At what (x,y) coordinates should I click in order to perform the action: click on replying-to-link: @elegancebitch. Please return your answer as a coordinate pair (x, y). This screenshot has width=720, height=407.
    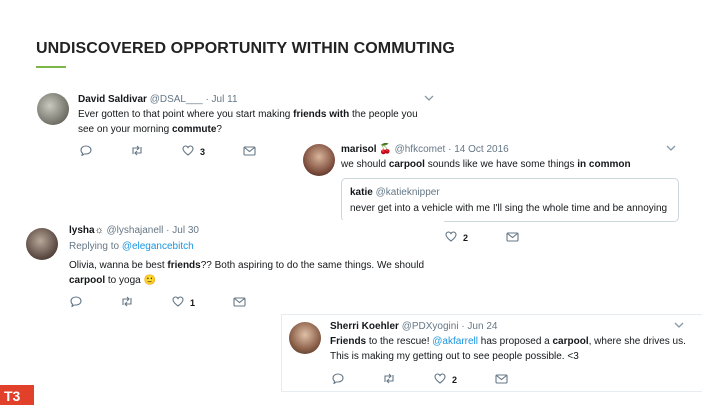
    Looking at the image, I should click on (158, 246).